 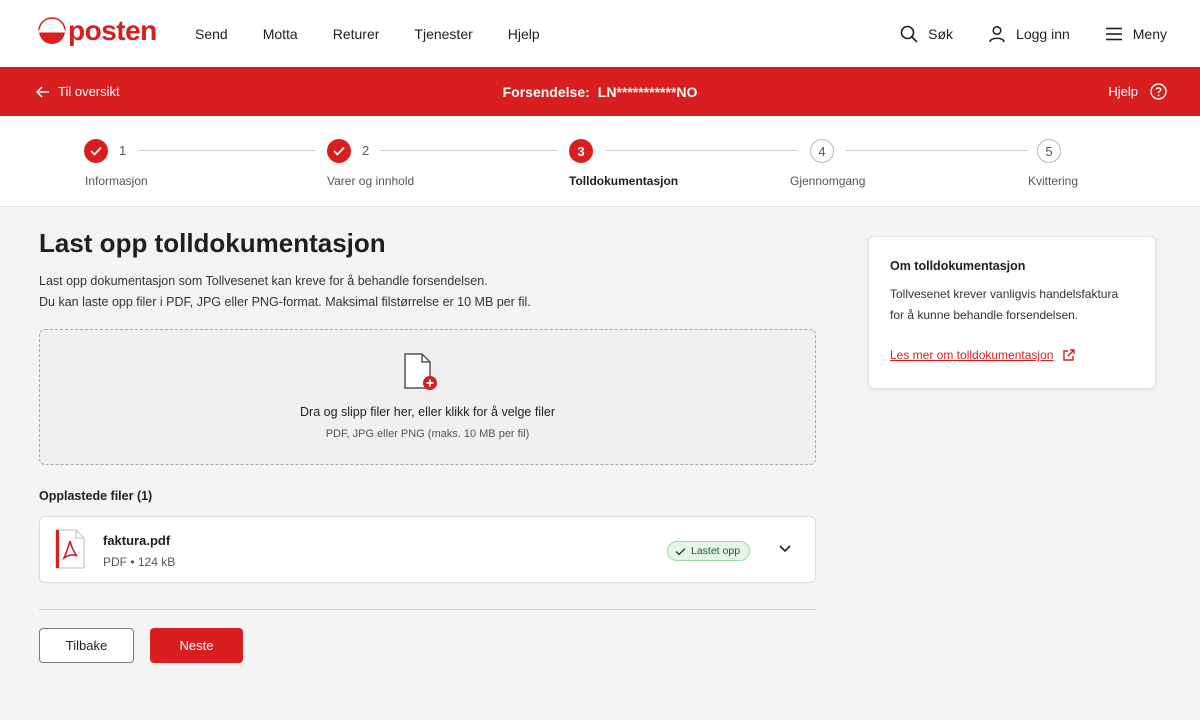 I want to click on read-more-label: Les mer om tolldokumentasjon, so click(x=972, y=355).